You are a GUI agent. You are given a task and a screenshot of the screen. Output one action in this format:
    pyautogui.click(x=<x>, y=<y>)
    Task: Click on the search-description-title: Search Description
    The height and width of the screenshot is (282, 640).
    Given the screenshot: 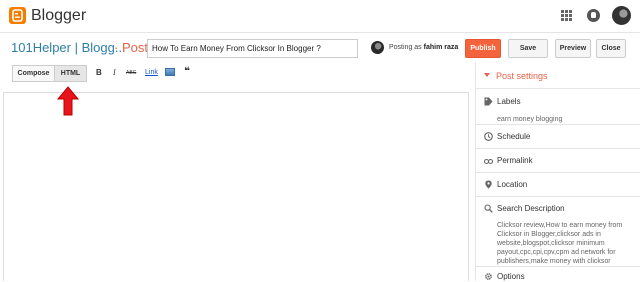 What is the action you would take?
    pyautogui.click(x=531, y=208)
    